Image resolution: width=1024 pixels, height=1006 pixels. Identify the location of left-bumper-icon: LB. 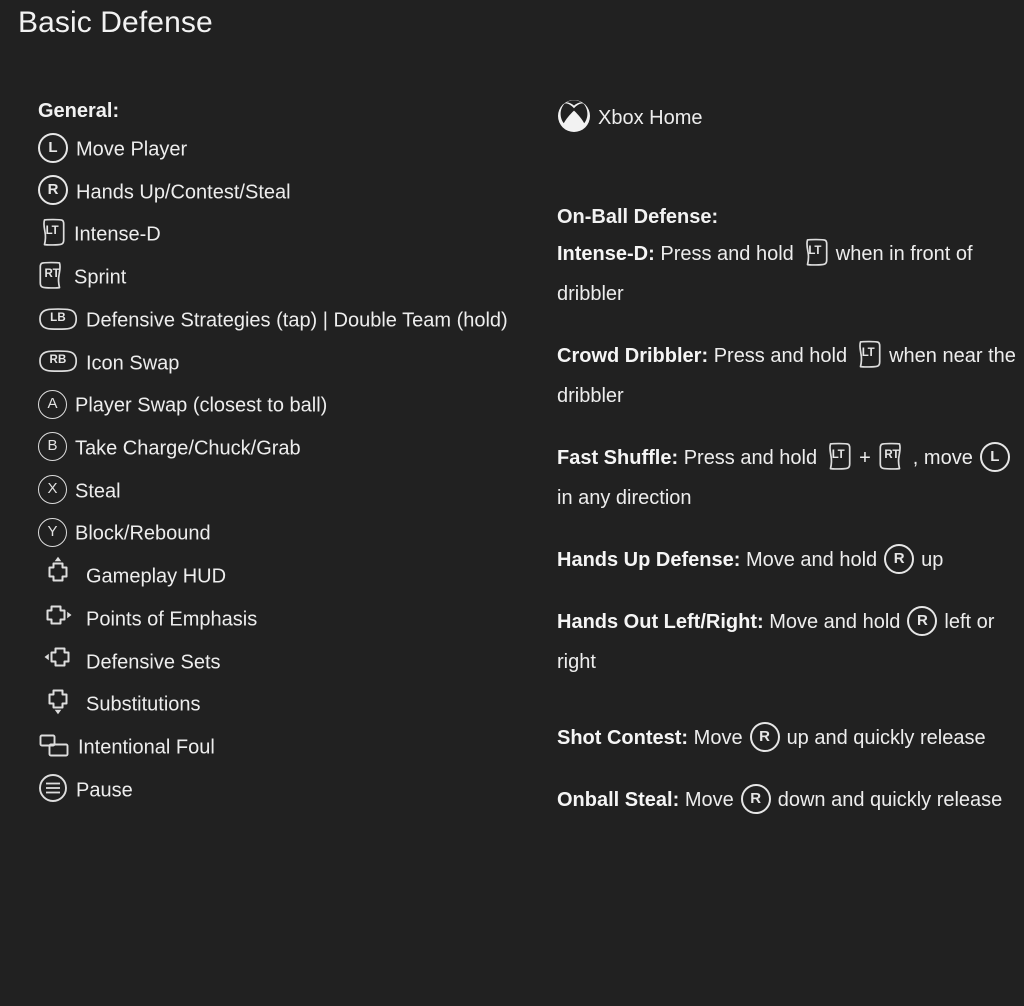
(58, 319).